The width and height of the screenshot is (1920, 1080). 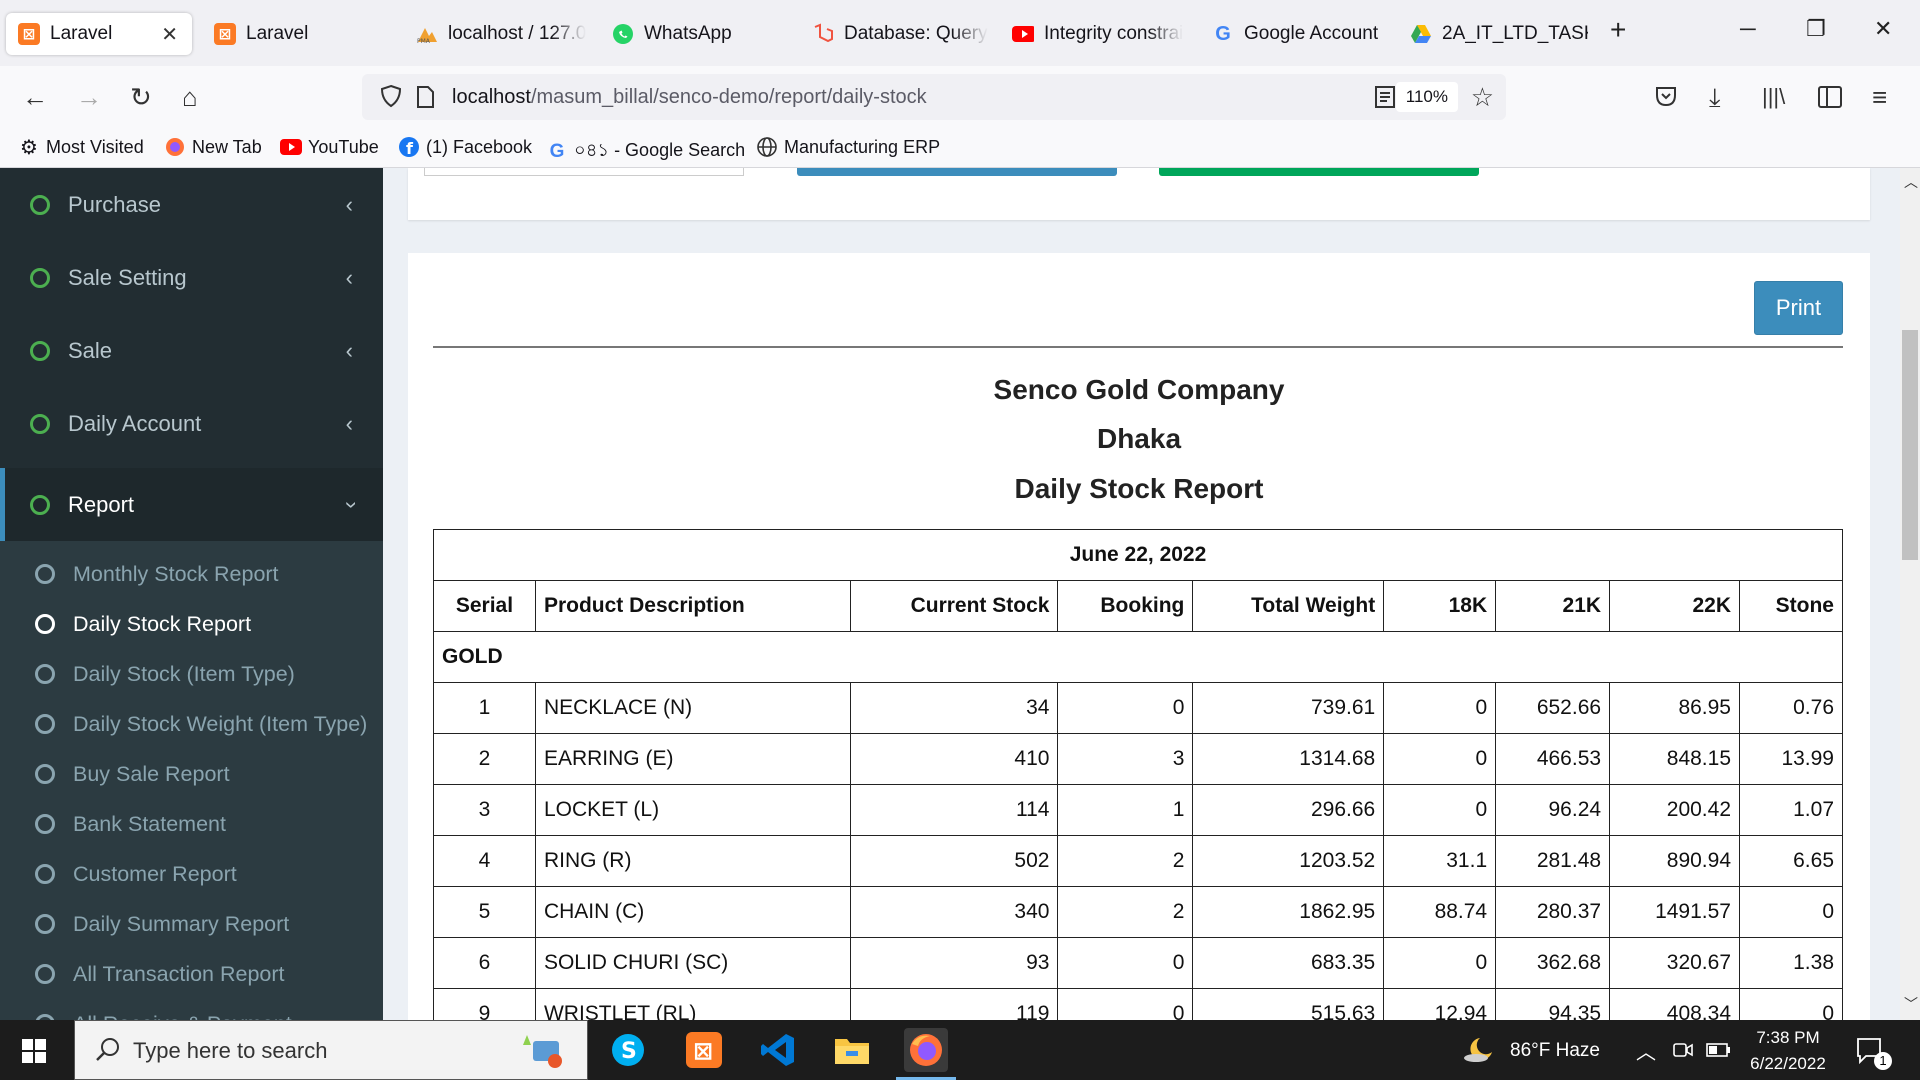 I want to click on sidebar-item-purchase: Purchase ‹, so click(x=191, y=204).